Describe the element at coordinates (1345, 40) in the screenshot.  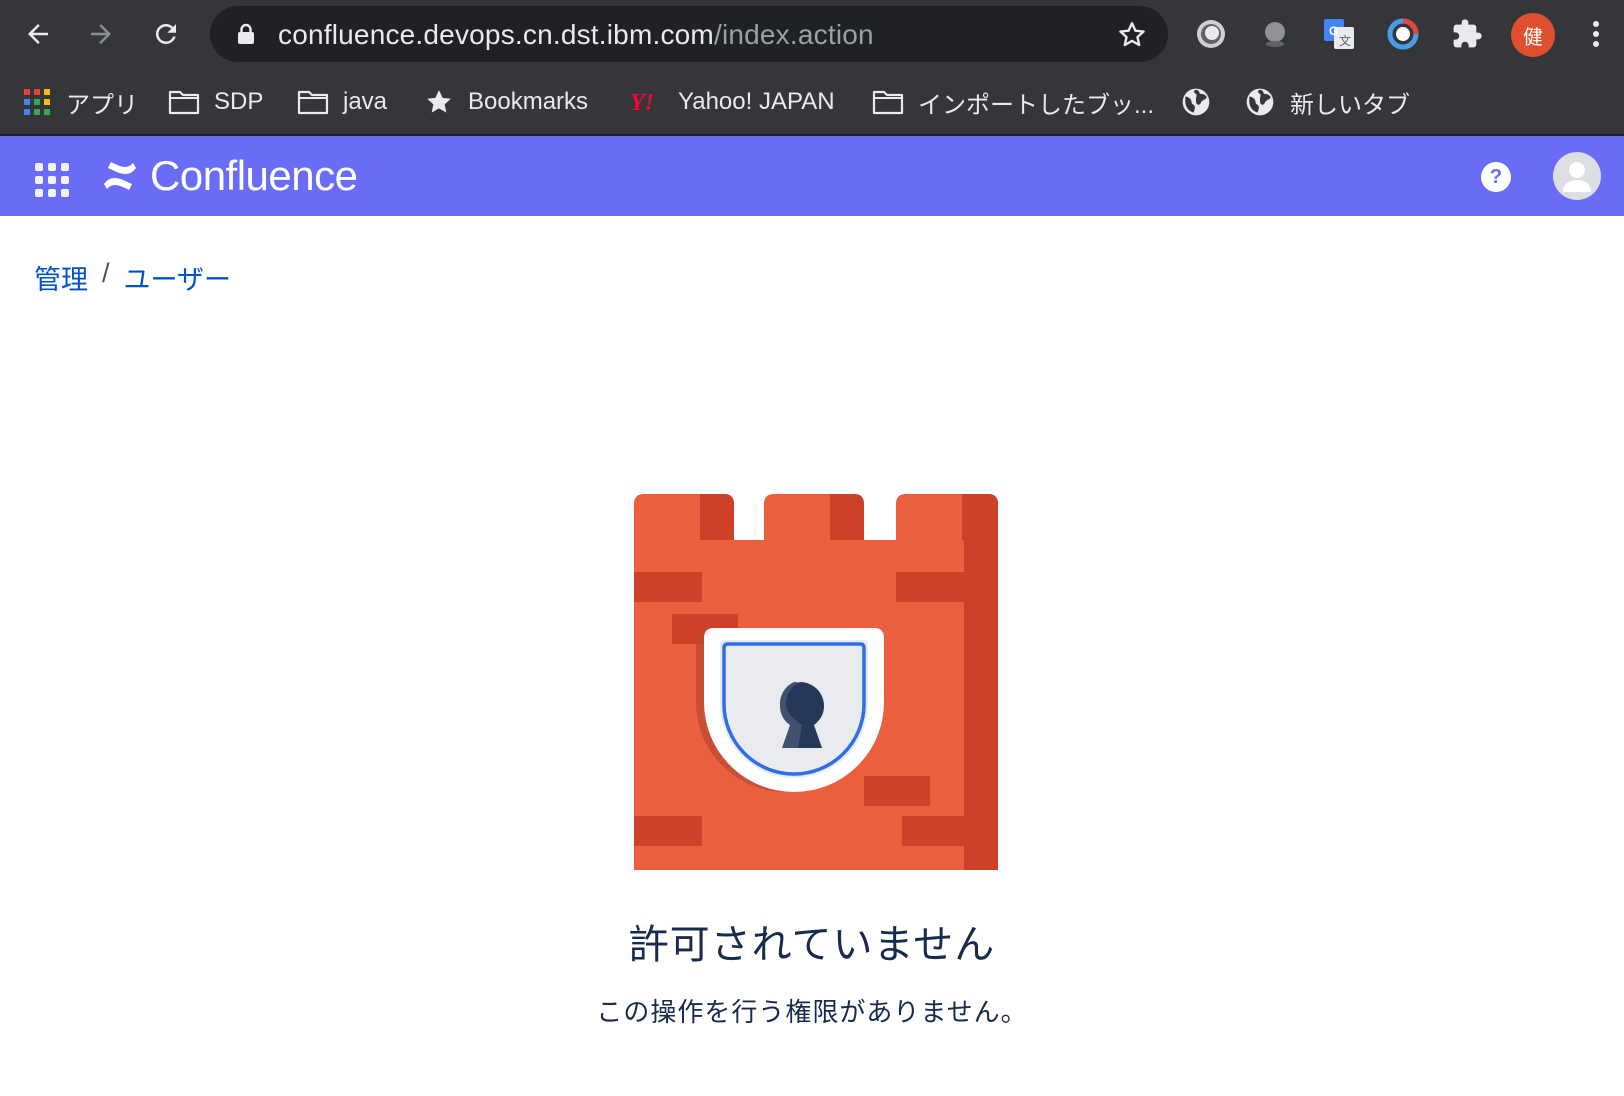
I see `svg-text: 文` at that location.